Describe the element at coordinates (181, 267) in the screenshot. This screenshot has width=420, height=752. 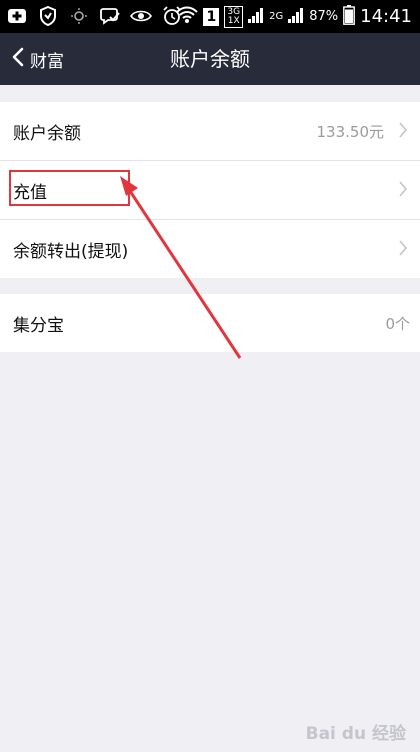
I see `annotation-arrow` at that location.